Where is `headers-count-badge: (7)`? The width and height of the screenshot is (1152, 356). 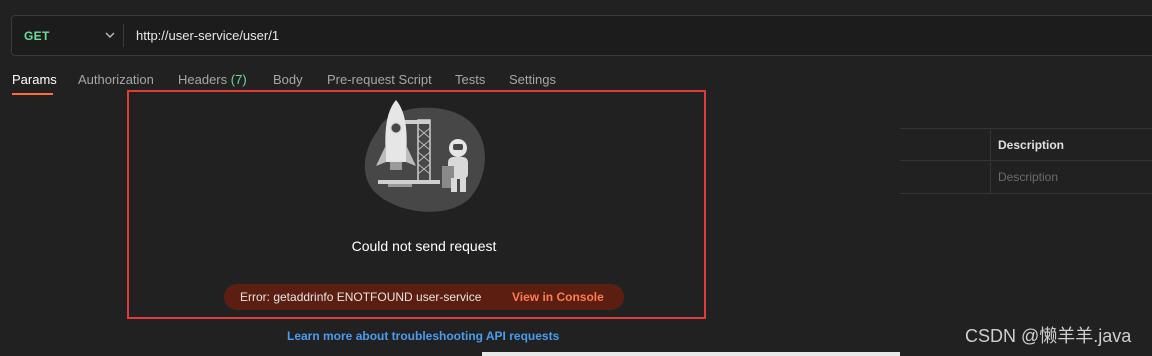
headers-count-badge: (7) is located at coordinates (238, 79).